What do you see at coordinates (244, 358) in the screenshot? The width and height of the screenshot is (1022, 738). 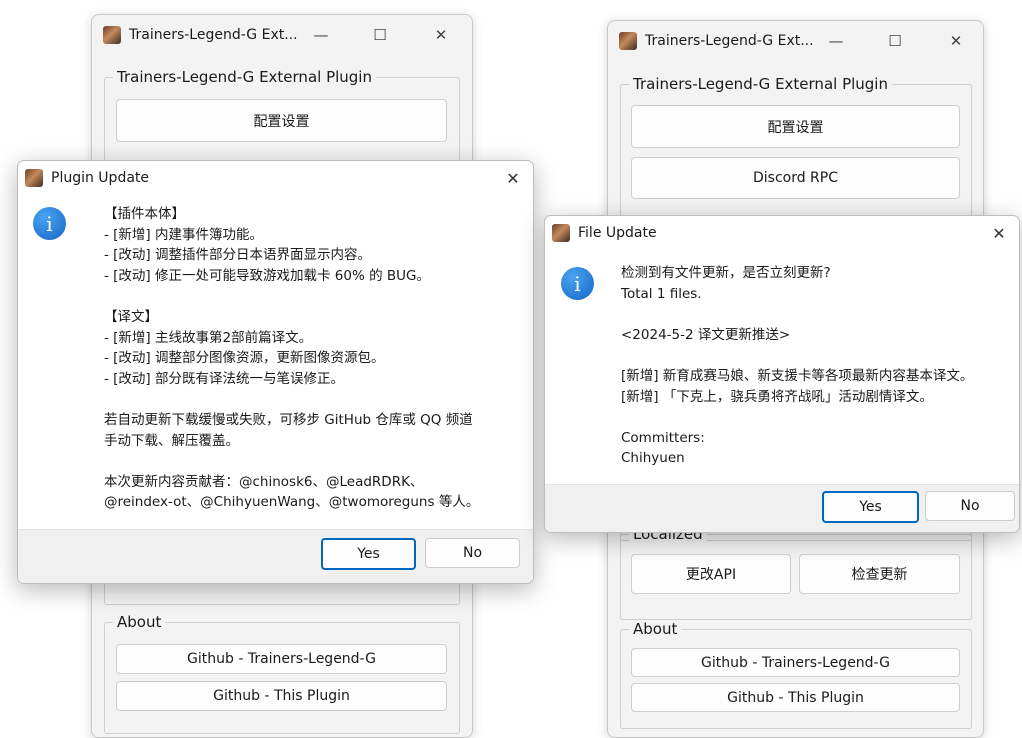 I see `message-line: - [改动] 调整部分图像资源，更新图像资源包。` at bounding box center [244, 358].